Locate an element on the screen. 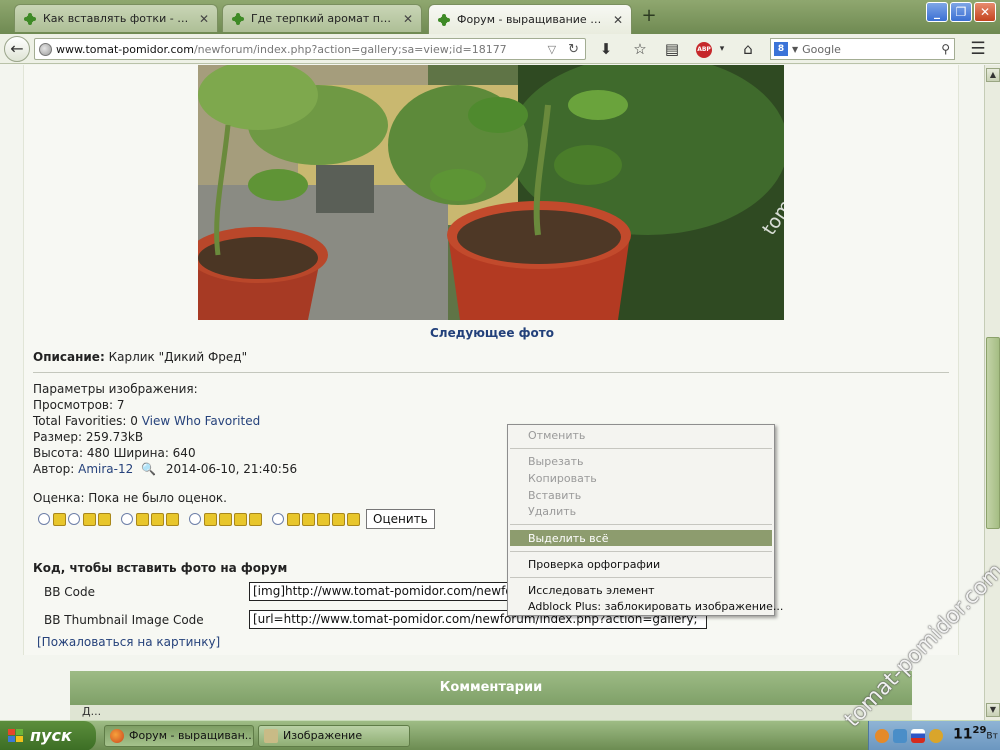 The image size is (1000, 750). author-link: Amira-12 is located at coordinates (105, 469).